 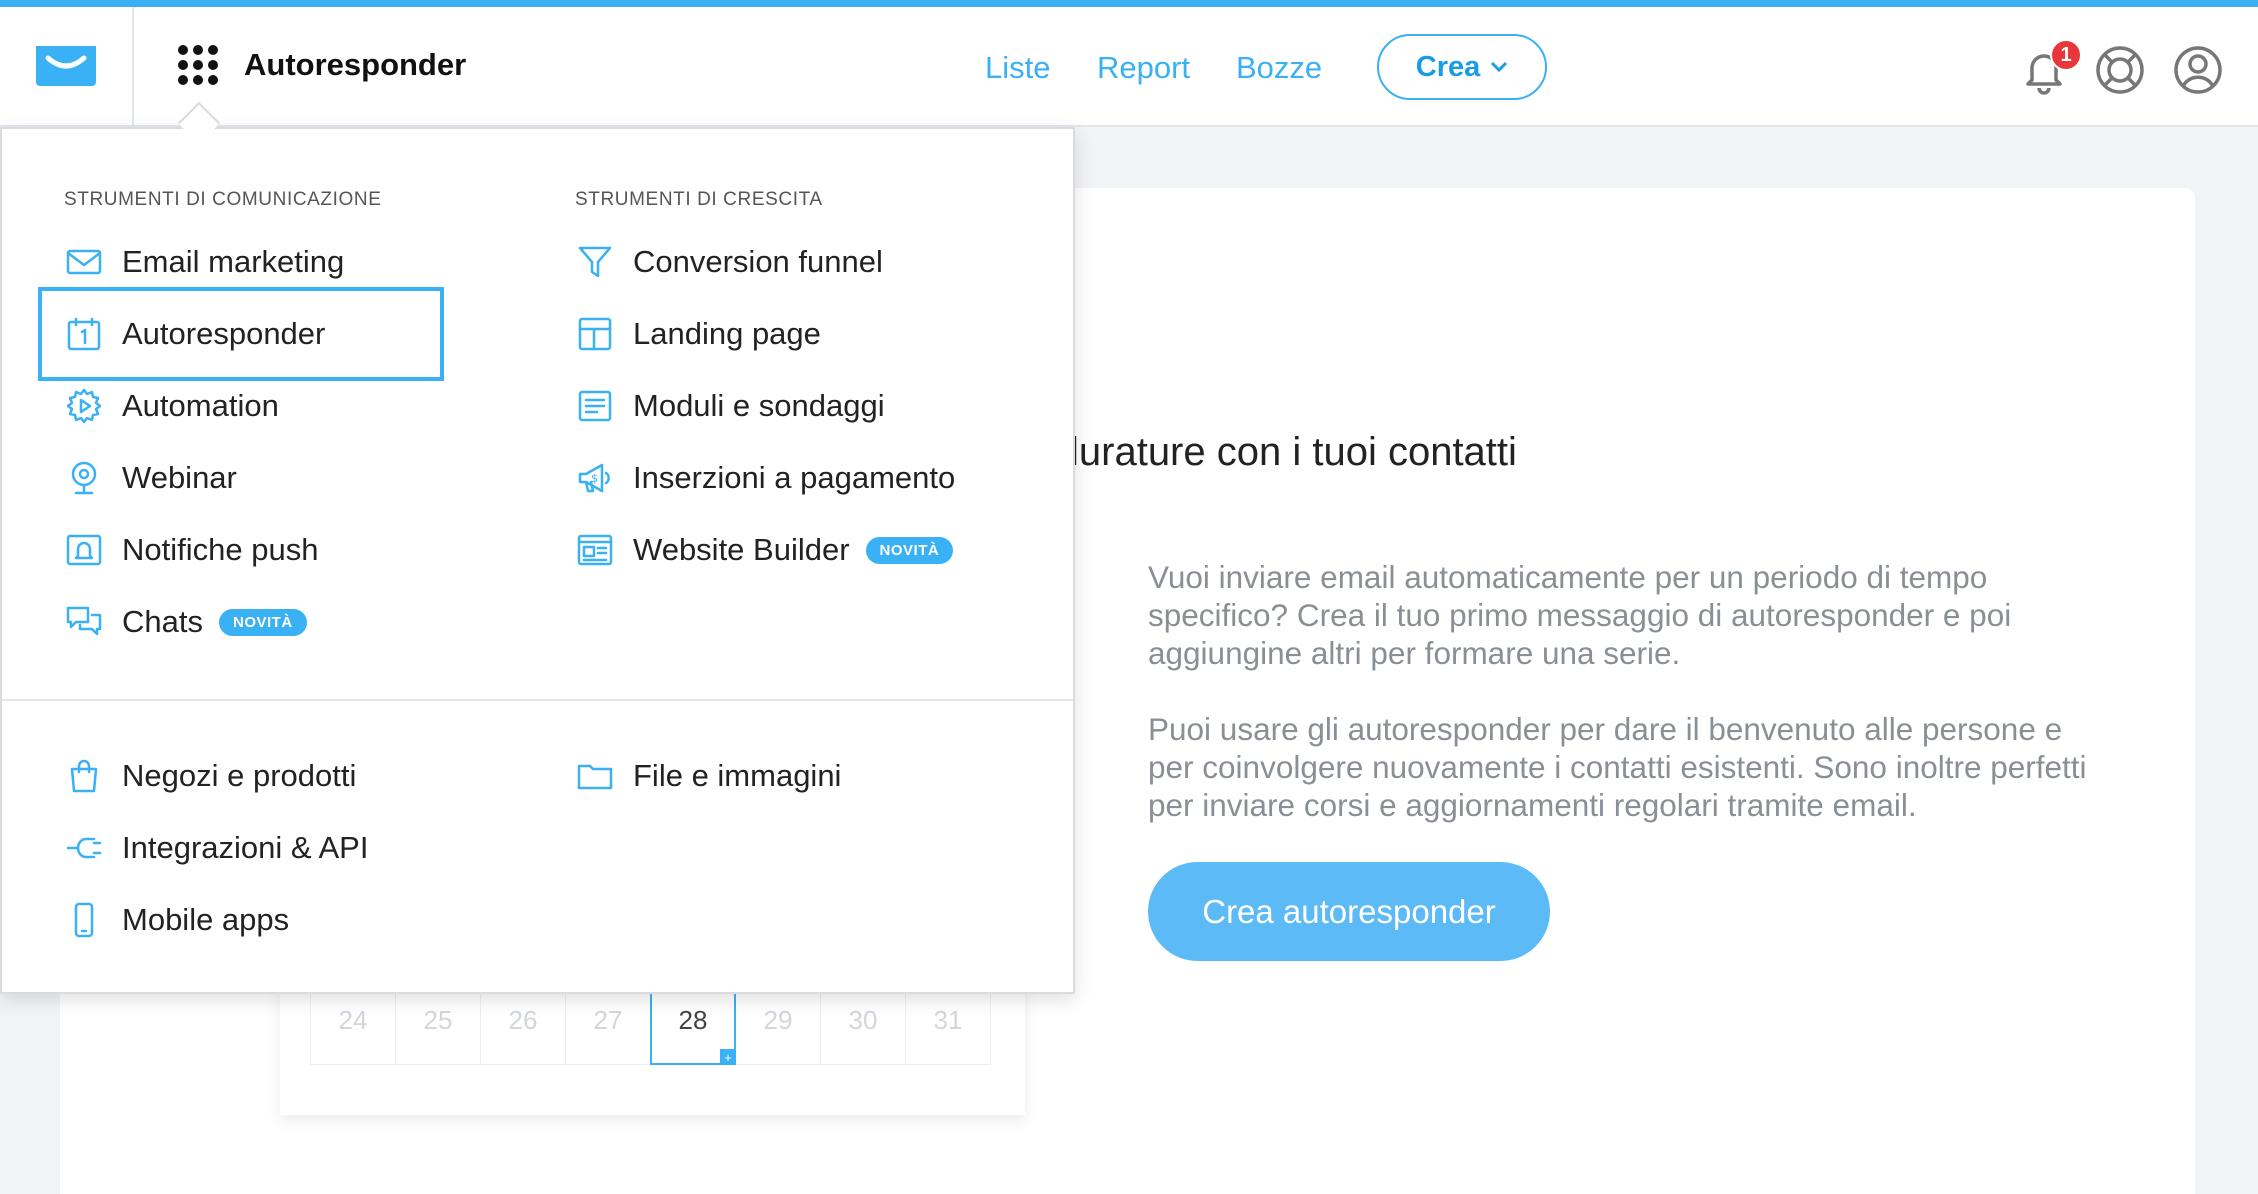 What do you see at coordinates (162, 621) in the screenshot?
I see `menu-item-label: Chats` at bounding box center [162, 621].